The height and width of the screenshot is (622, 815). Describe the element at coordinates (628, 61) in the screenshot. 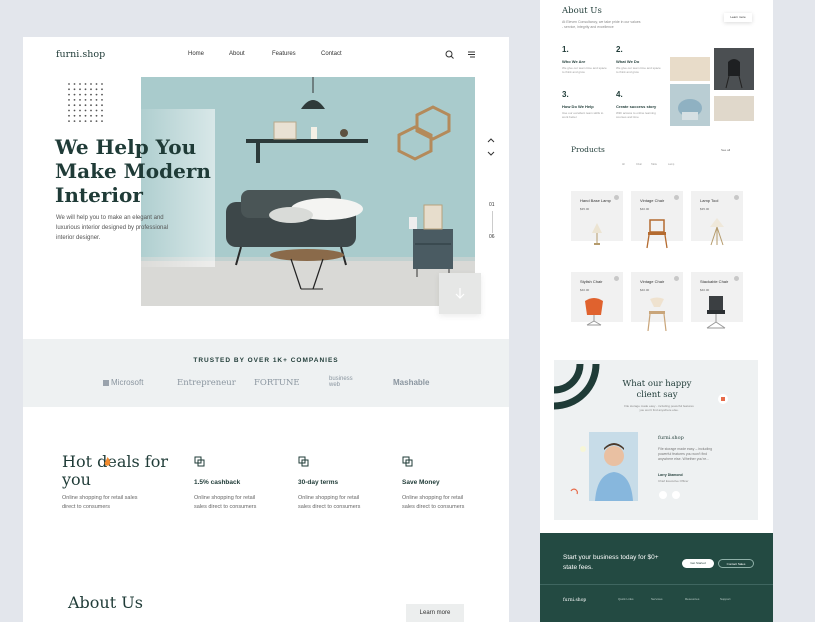

I see `step-2-title: What We Do` at that location.